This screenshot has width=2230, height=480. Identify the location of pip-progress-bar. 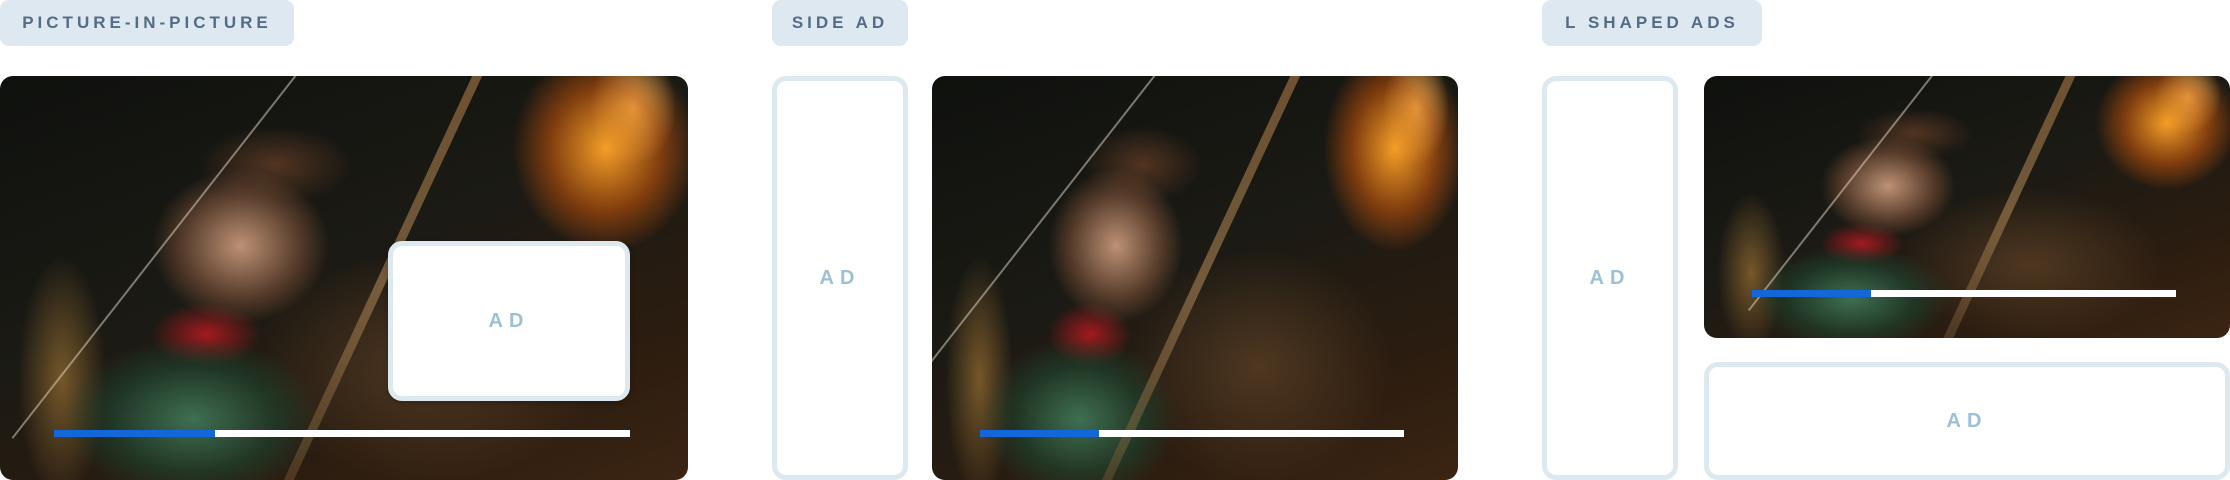
(342, 433).